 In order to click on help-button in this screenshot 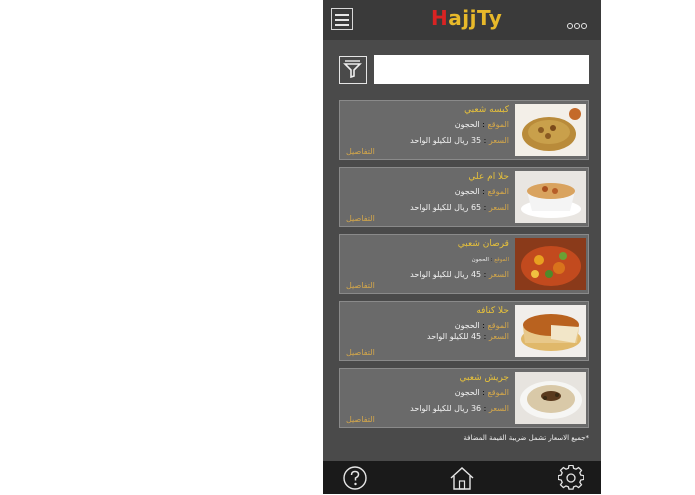, I will do `click(355, 478)`.